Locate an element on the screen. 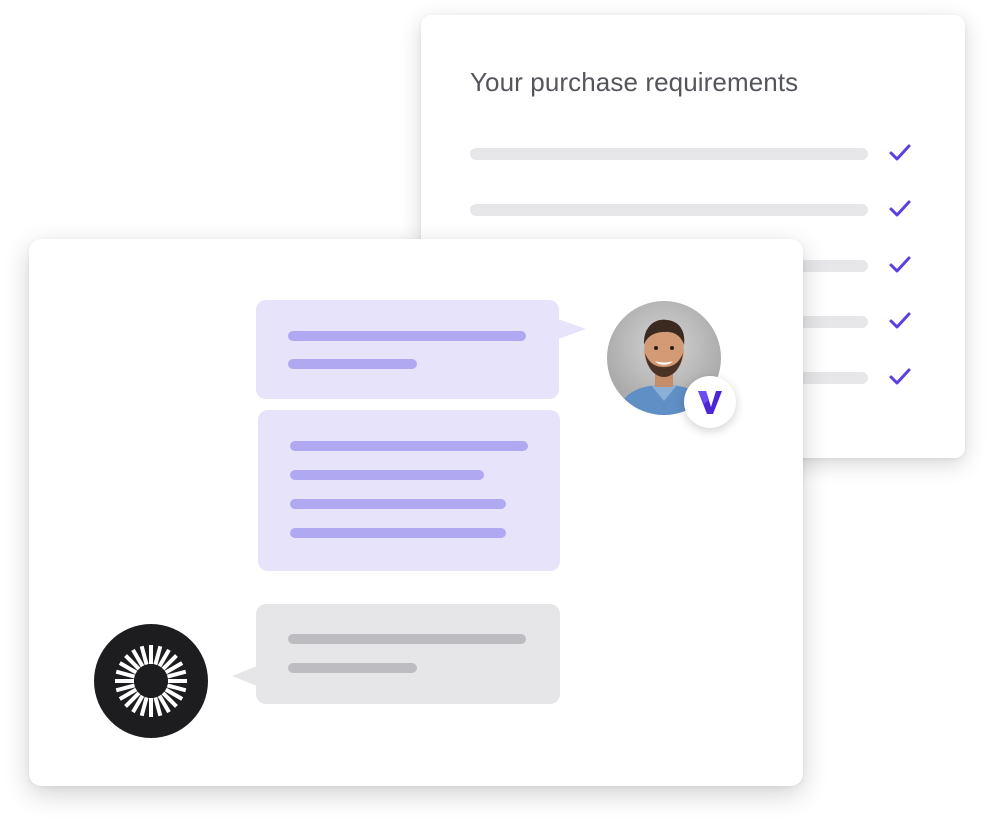 The image size is (994, 828). v-logo-icon is located at coordinates (710, 402).